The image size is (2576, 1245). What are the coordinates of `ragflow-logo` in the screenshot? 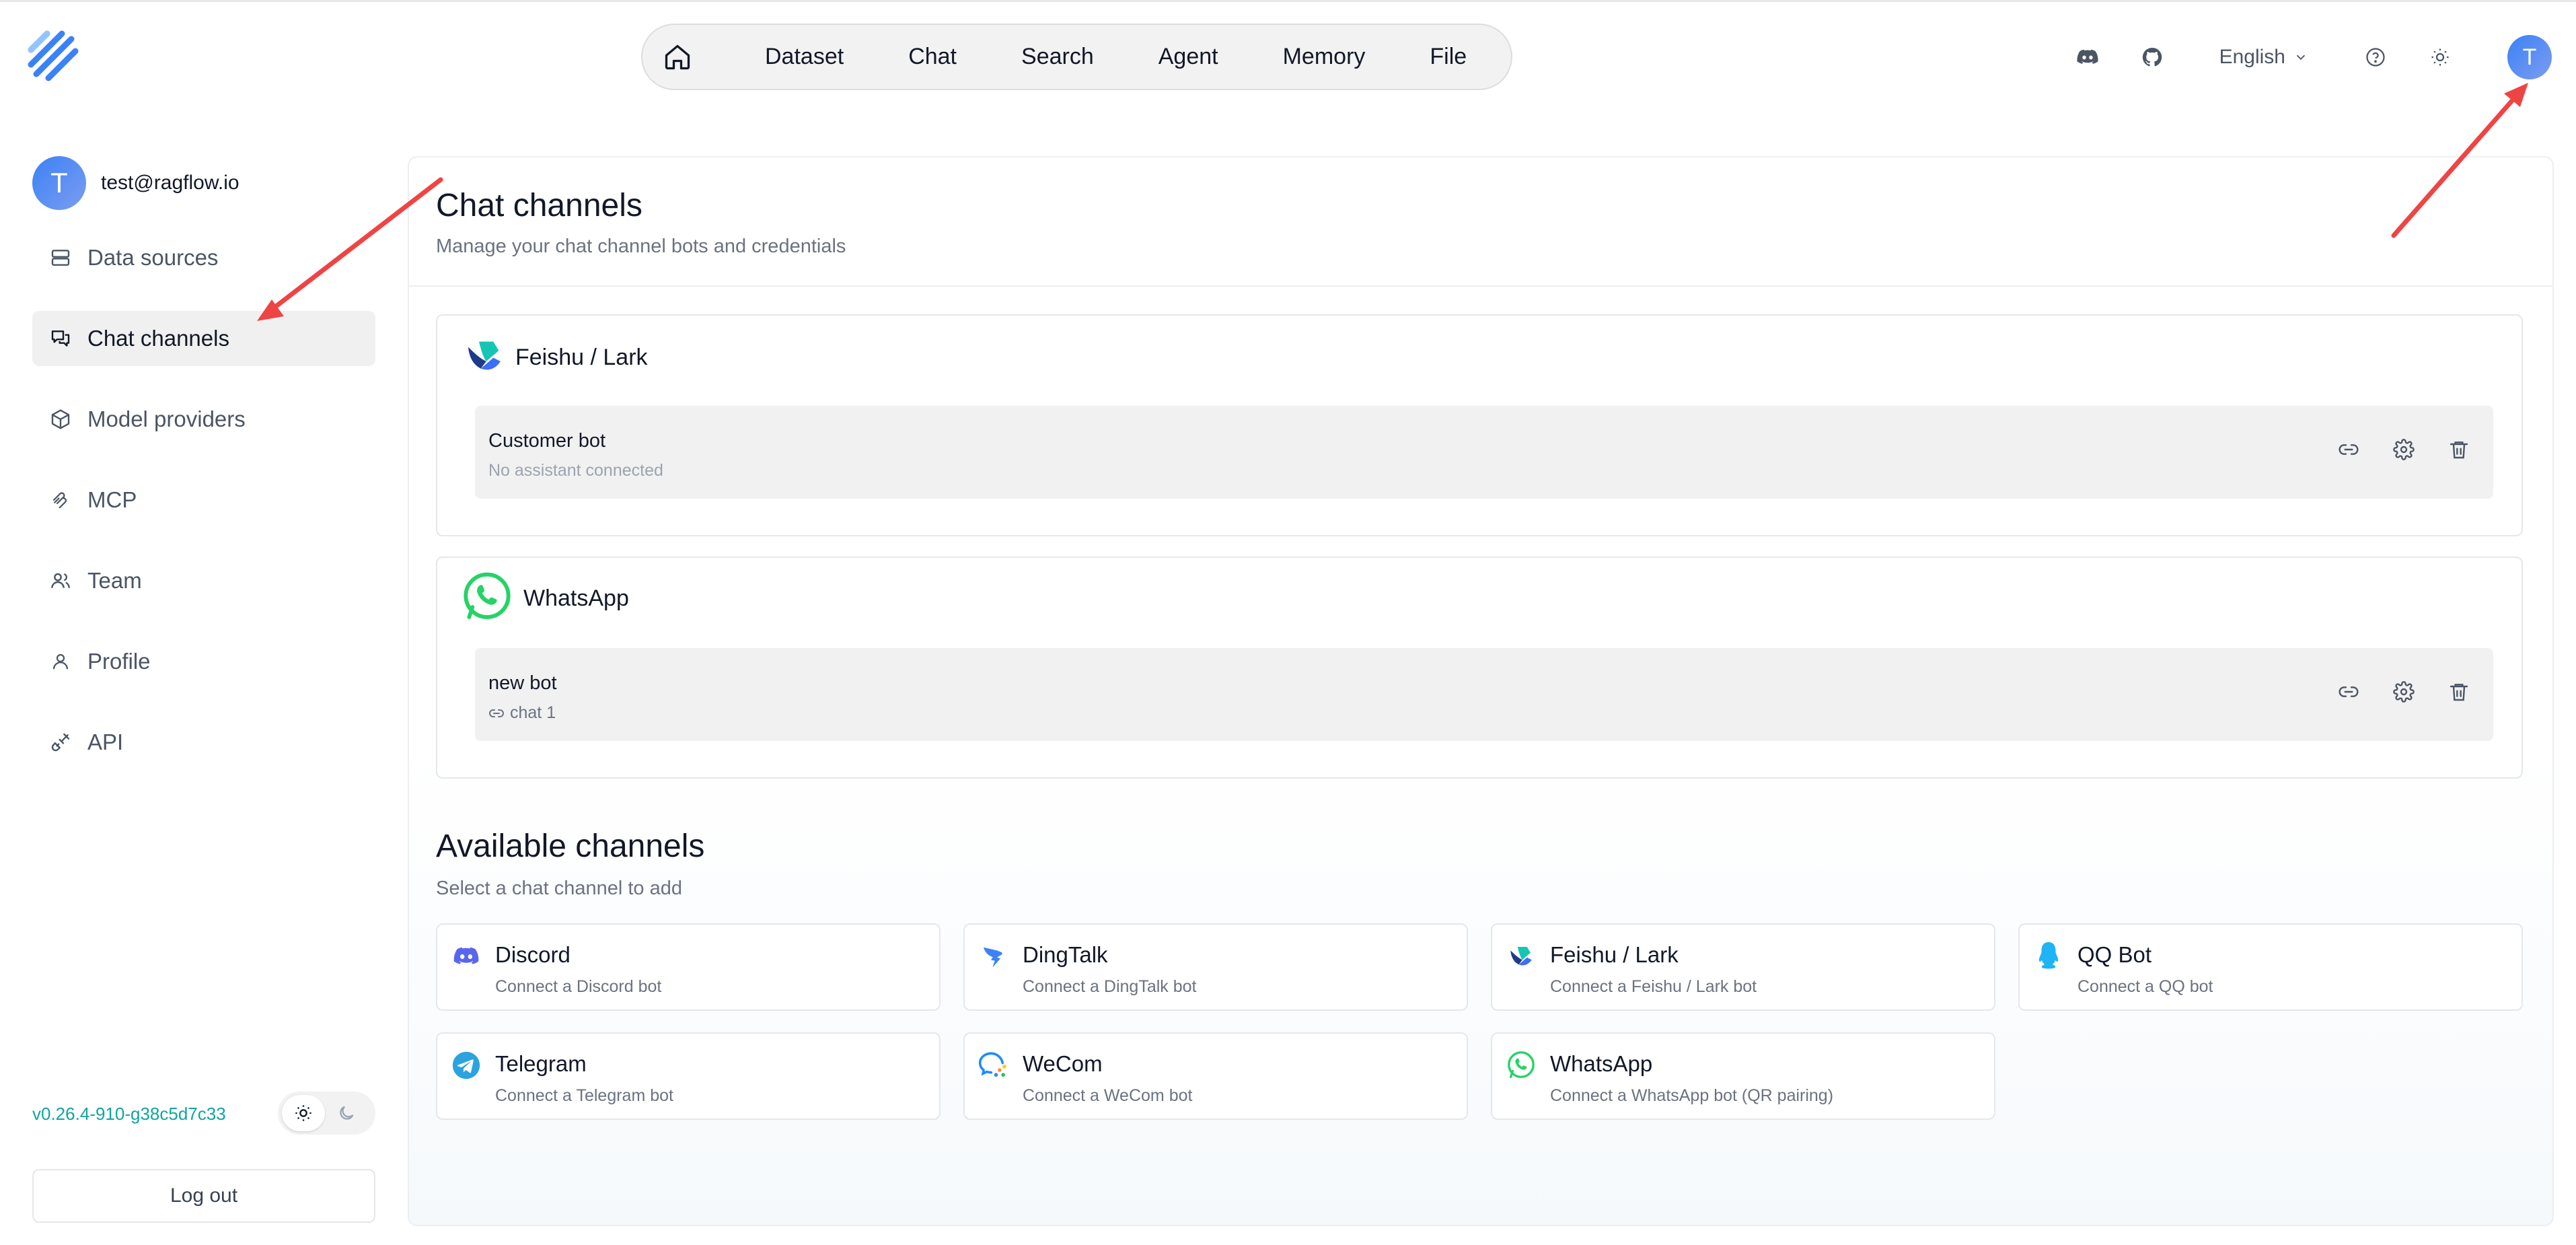 It's located at (54, 57).